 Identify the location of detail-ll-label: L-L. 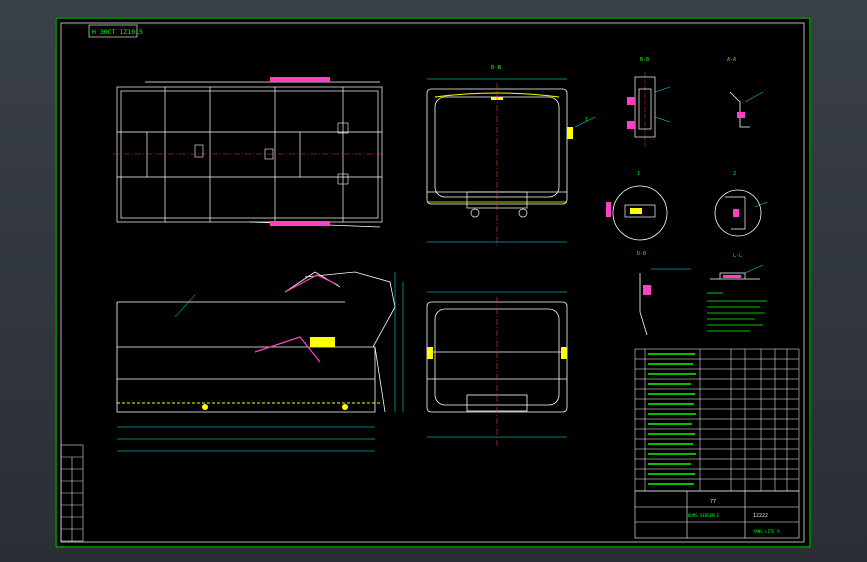
(737, 256).